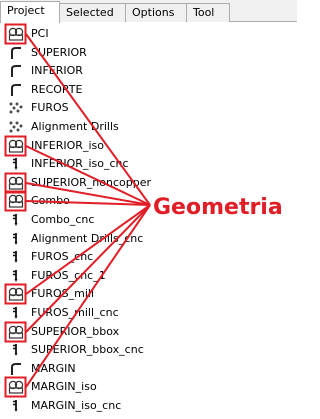 This screenshot has height=419, width=320. Describe the element at coordinates (148, 53) in the screenshot. I see `tree-item: SUPERIOR` at that location.